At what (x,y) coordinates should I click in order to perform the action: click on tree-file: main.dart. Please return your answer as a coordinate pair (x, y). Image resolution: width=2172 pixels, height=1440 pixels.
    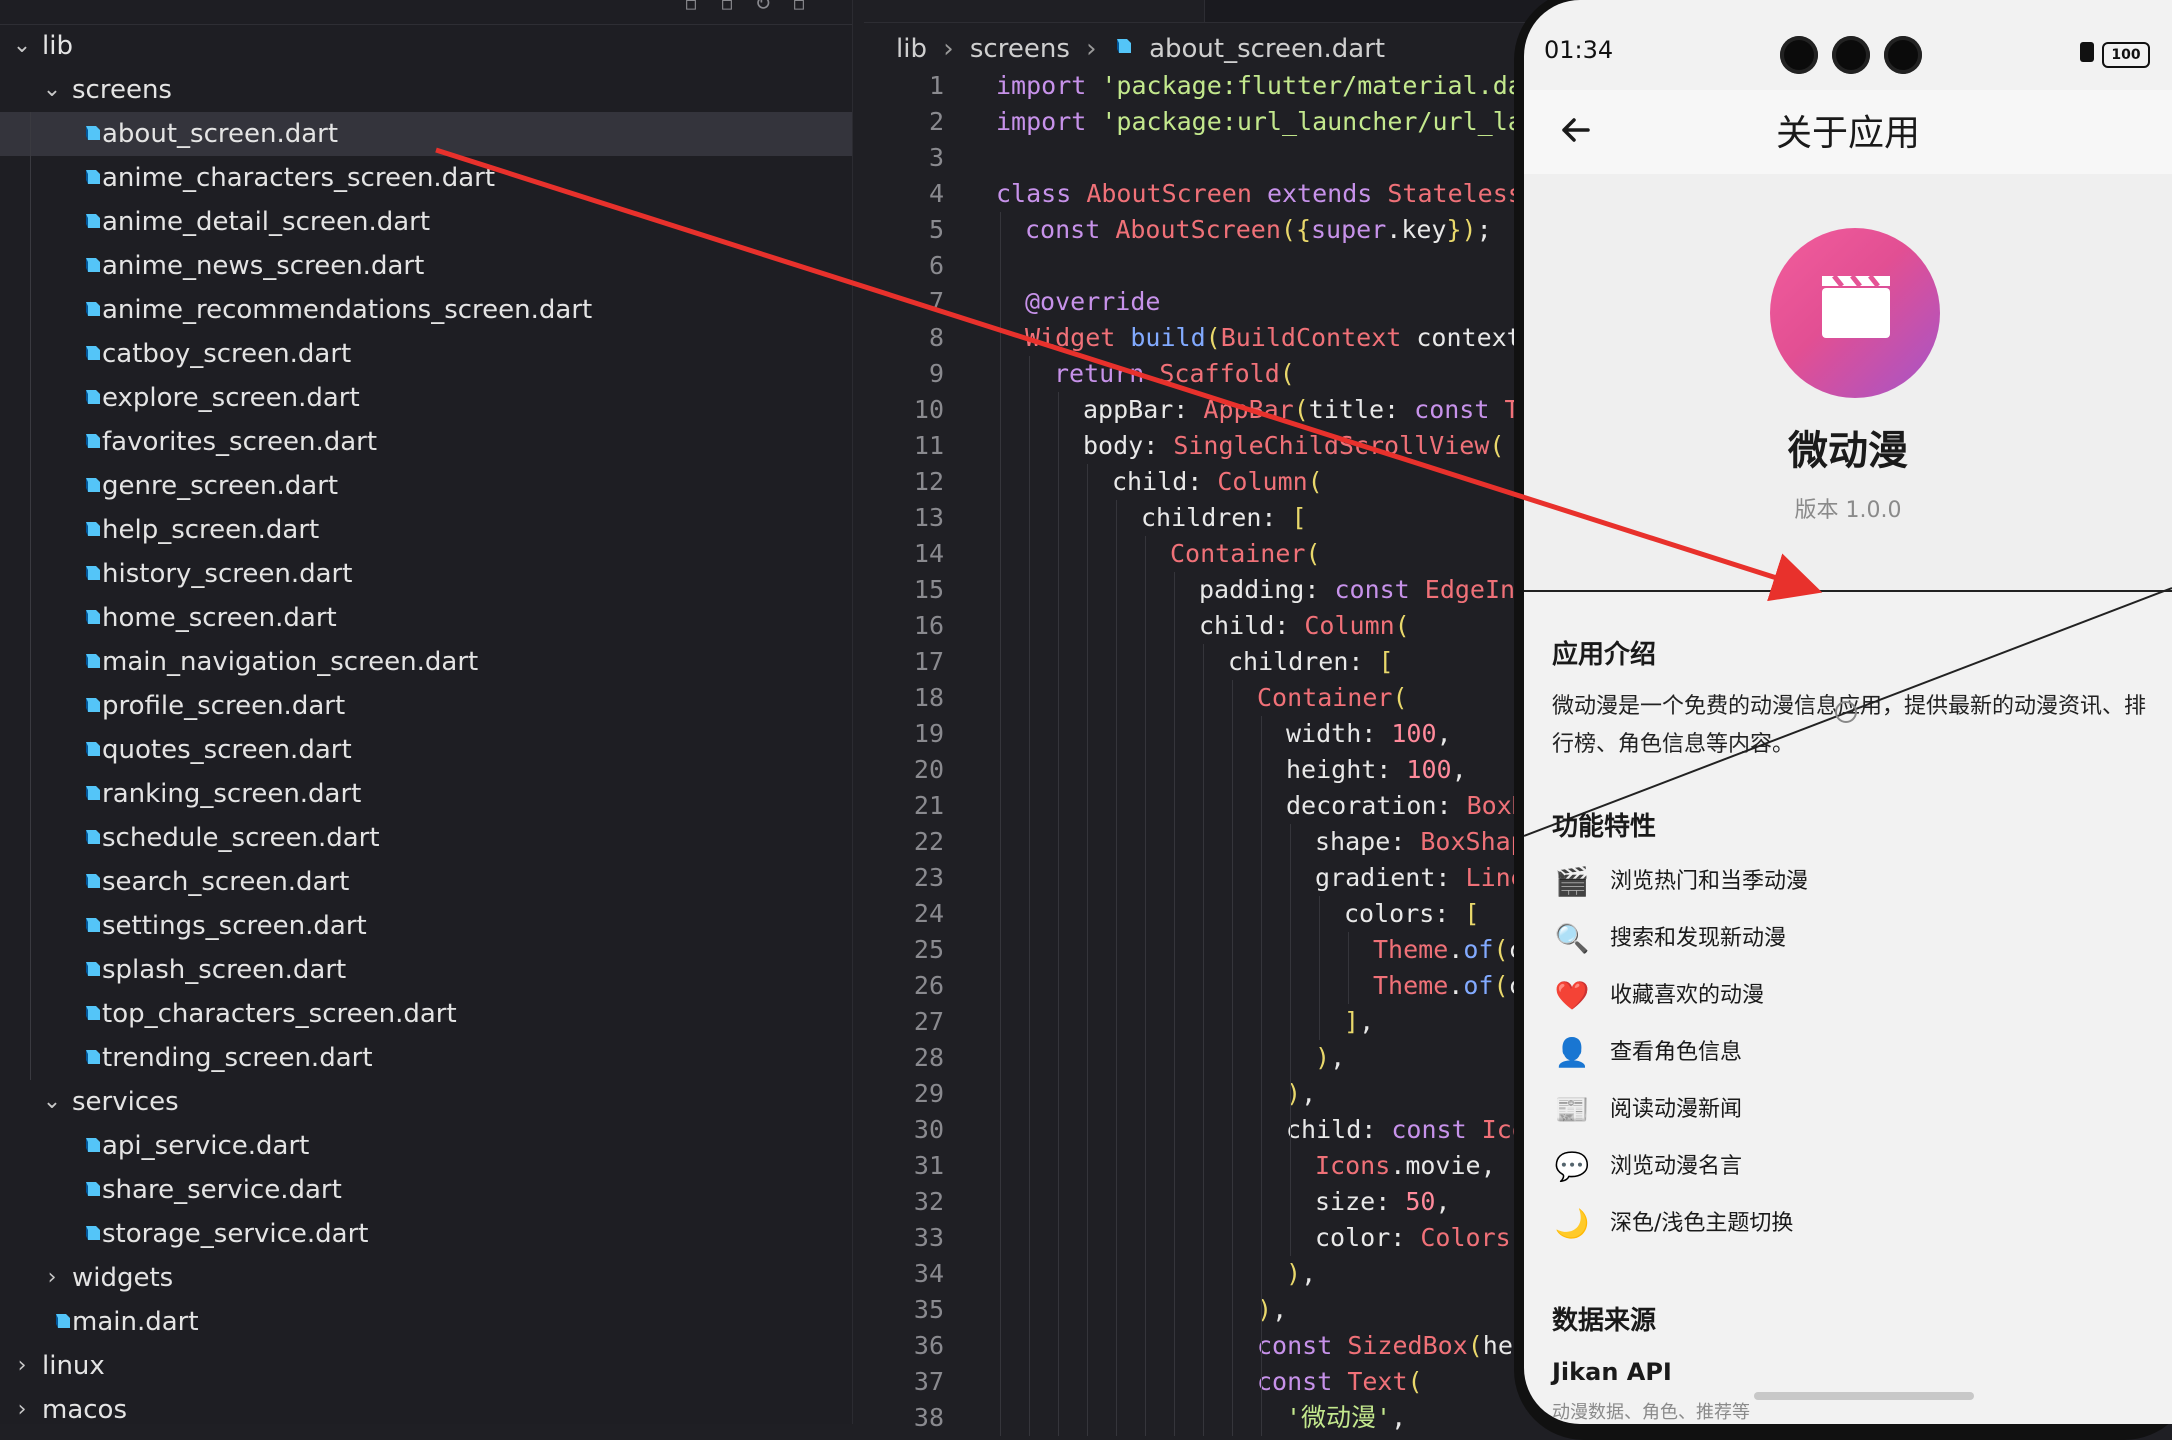
    Looking at the image, I should click on (426, 1322).